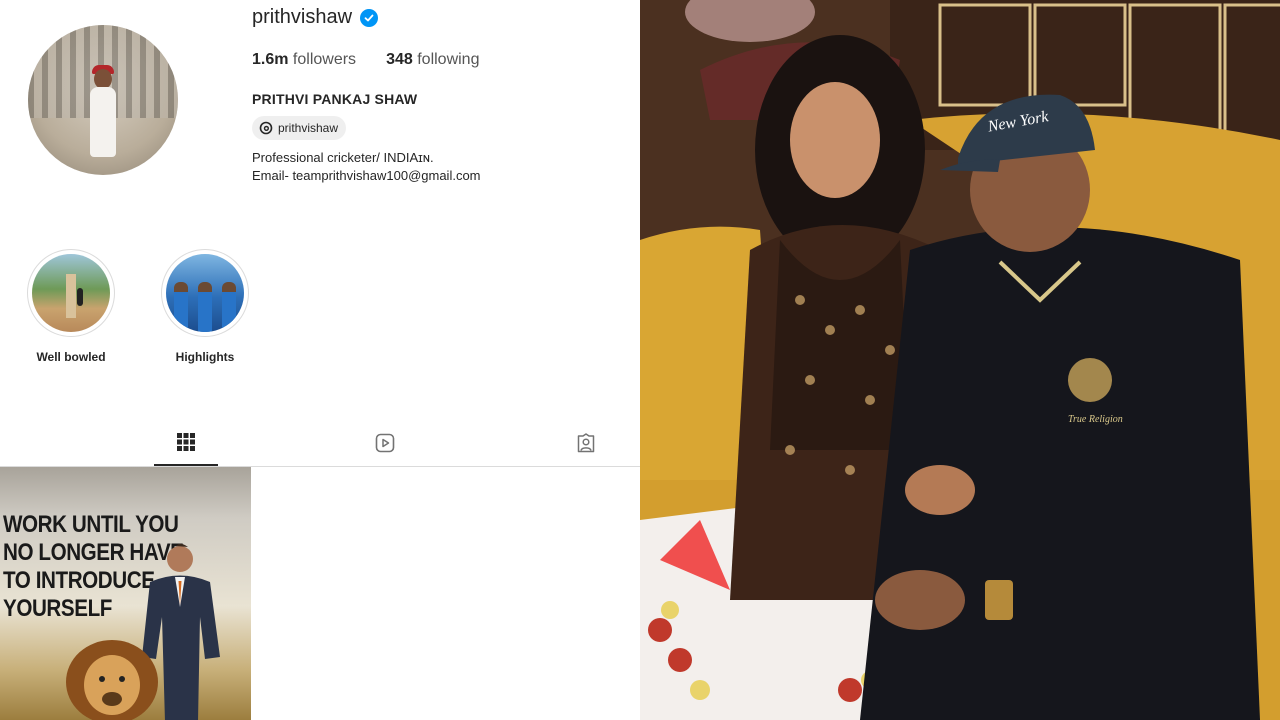 Image resolution: width=1280 pixels, height=720 pixels. I want to click on profile-tabs, so click(320, 443).